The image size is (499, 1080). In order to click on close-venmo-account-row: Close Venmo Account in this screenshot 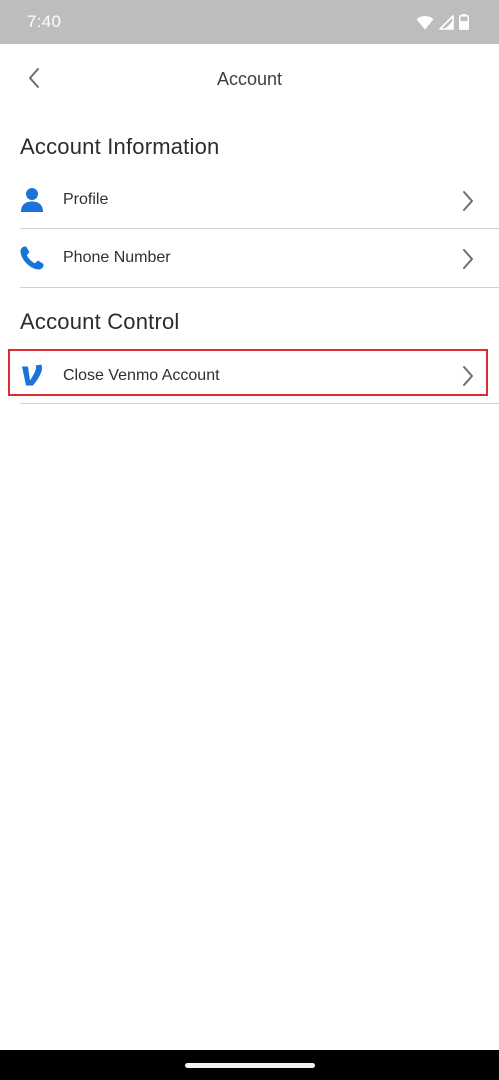, I will do `click(249, 376)`.